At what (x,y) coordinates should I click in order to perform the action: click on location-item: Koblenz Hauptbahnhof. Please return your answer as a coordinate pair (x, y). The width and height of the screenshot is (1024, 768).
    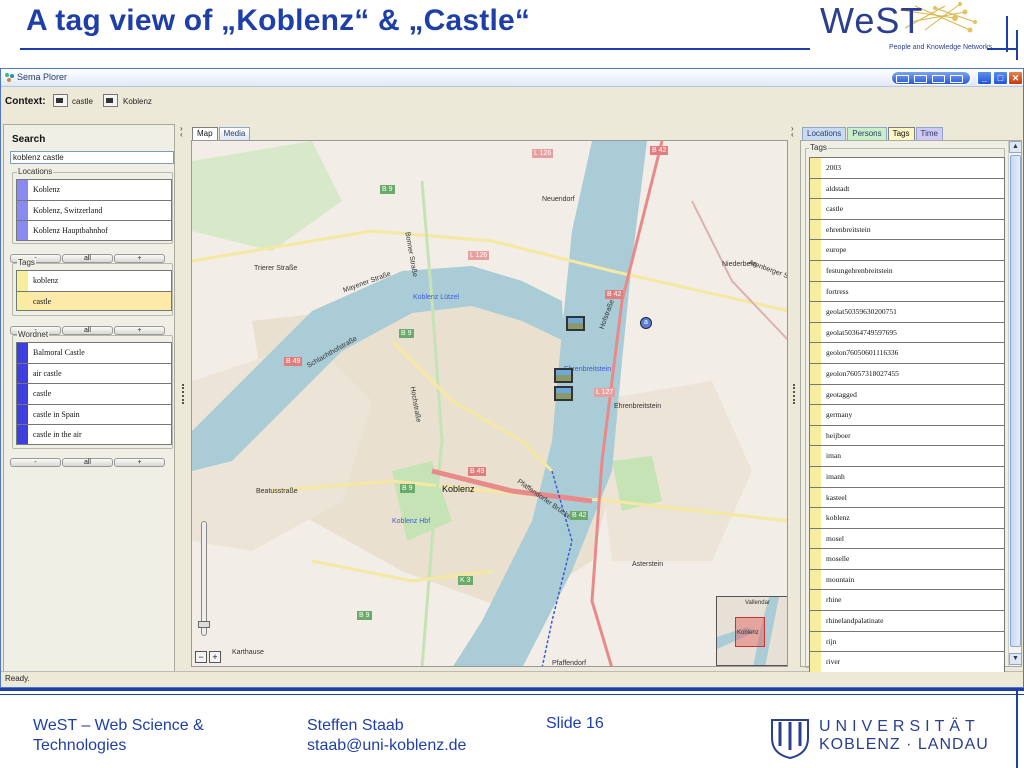
    Looking at the image, I should click on (94, 230).